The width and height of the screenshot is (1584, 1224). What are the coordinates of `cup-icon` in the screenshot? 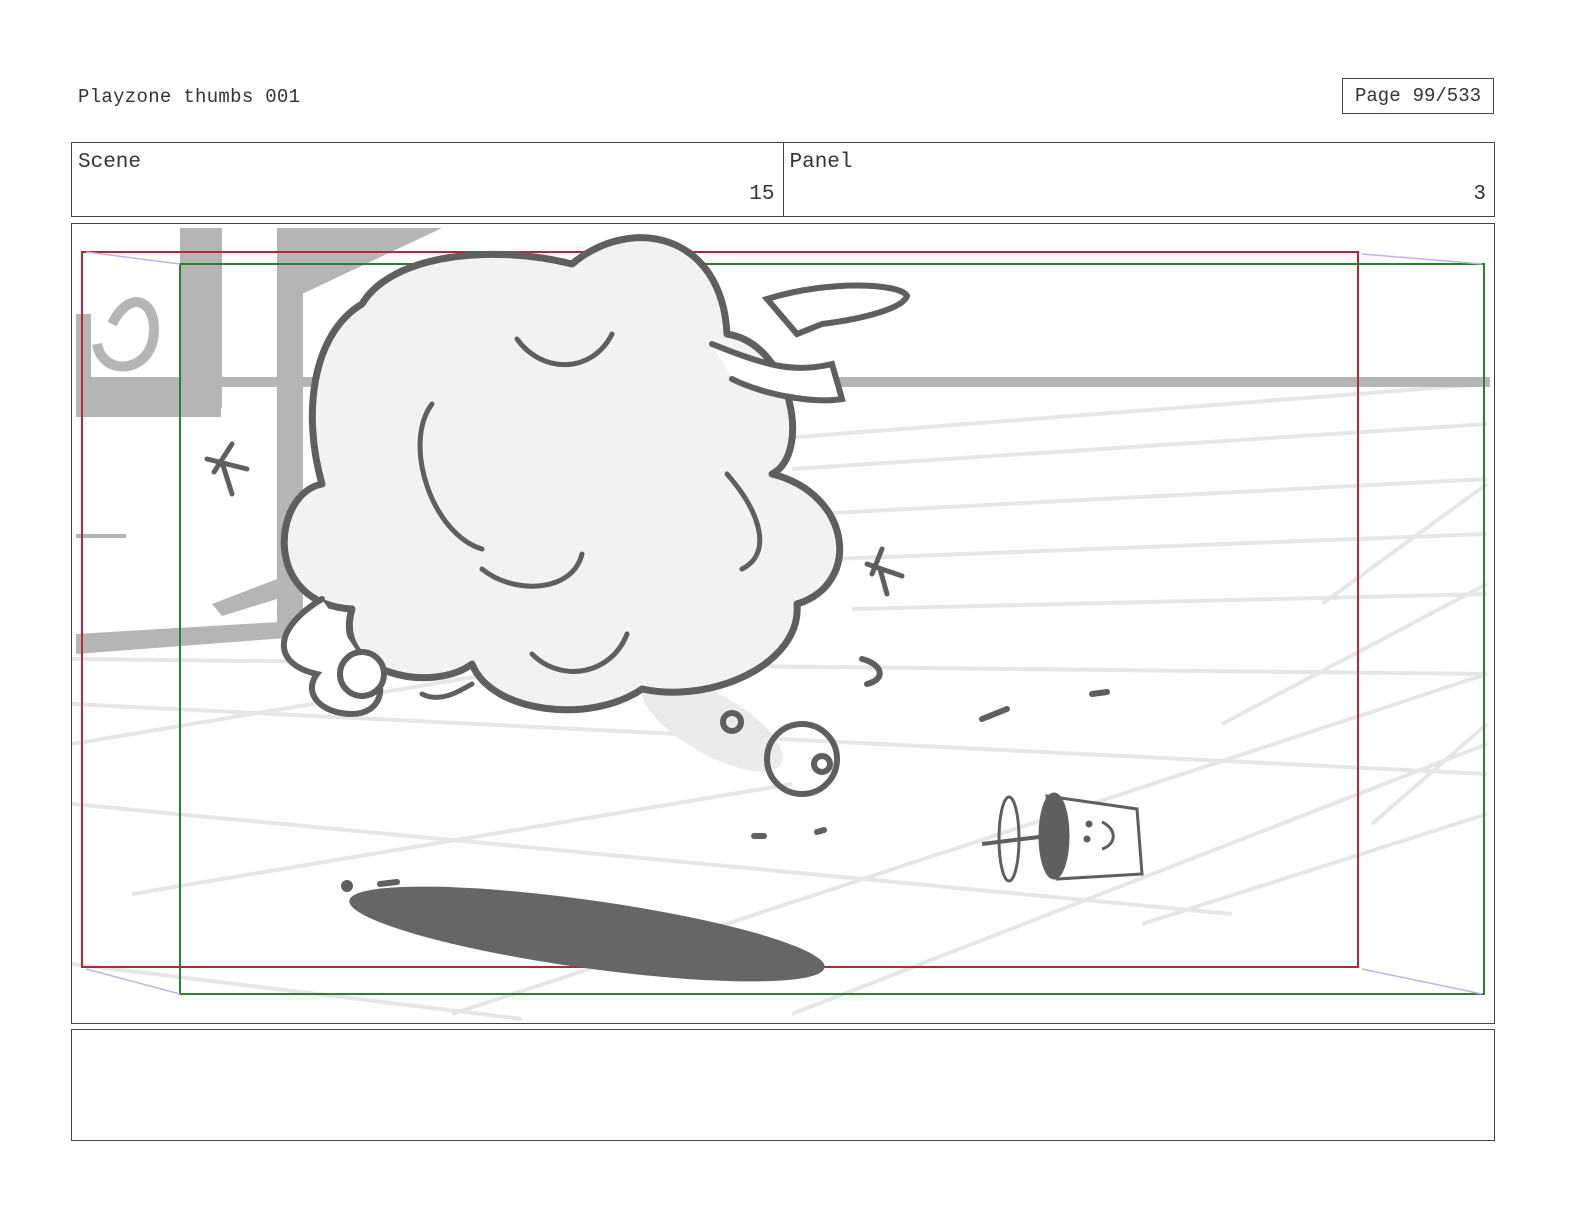 It's located at (1062, 837).